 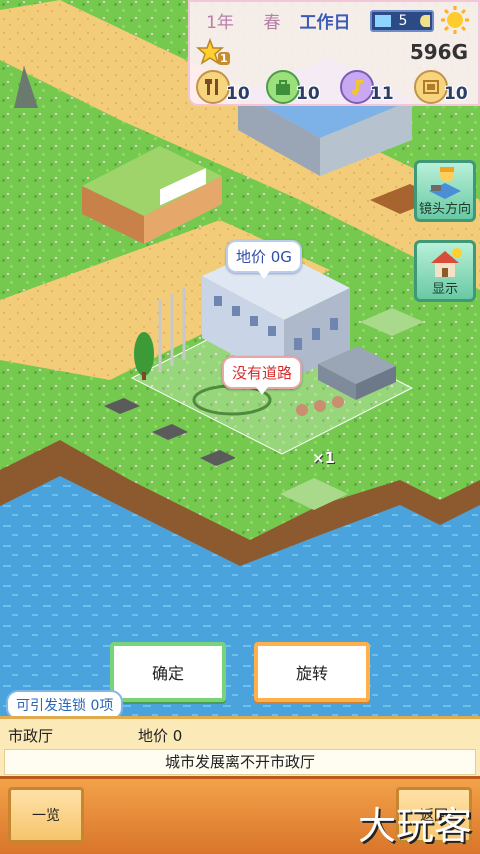 I want to click on rotate-button: 旋转, so click(x=312, y=672).